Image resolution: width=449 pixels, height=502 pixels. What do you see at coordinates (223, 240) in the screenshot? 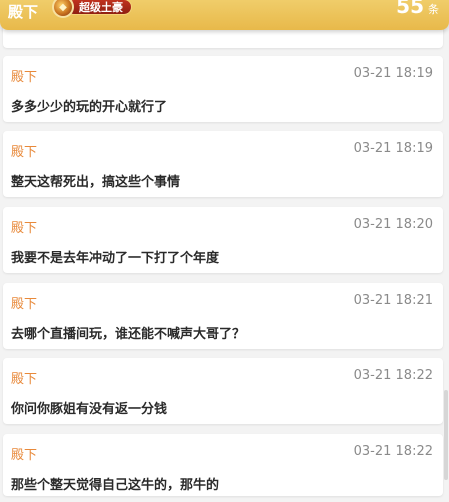
I see `message-card: 殿下 03-21 18:20 我要不是去年冲动了一下打了个年度` at bounding box center [223, 240].